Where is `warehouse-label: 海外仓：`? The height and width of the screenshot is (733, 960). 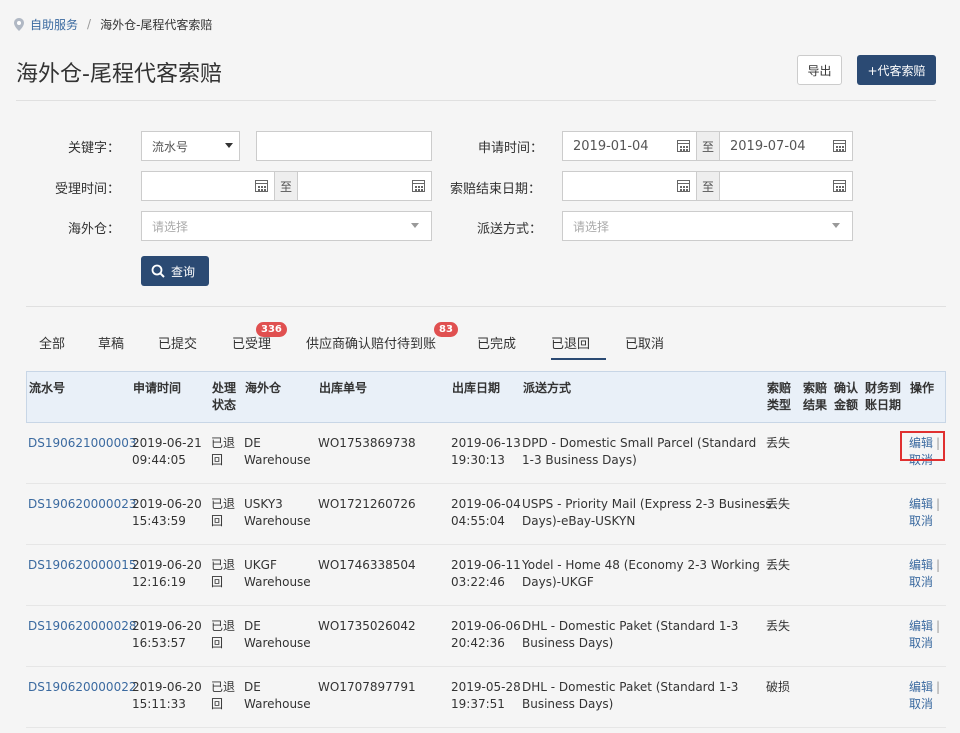 warehouse-label: 海外仓： is located at coordinates (94, 229).